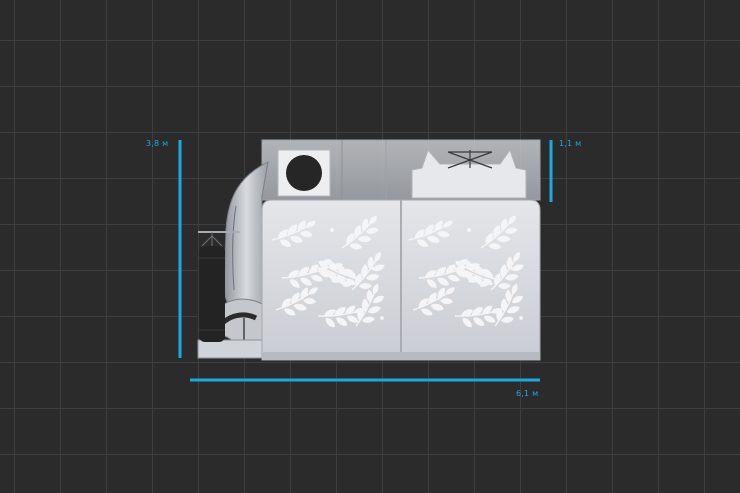 The image size is (740, 493). Describe the element at coordinates (157, 143) in the screenshot. I see `height-dimension-label: 3,8 м` at that location.